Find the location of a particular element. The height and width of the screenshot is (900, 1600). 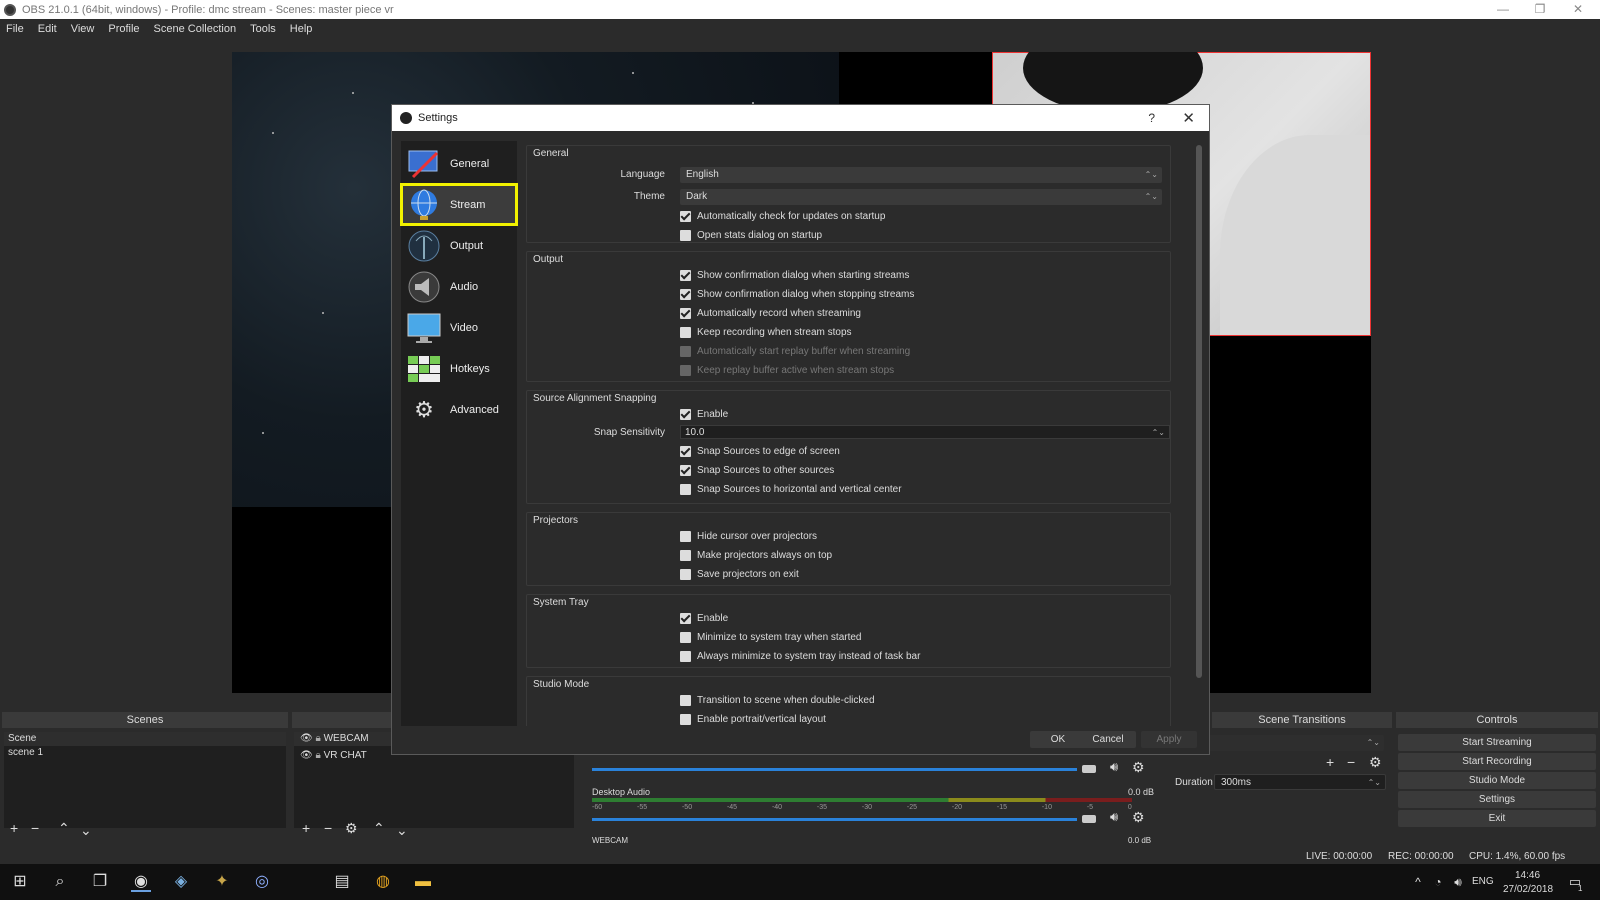

network-icon: ◔ is located at coordinates (1438, 882).